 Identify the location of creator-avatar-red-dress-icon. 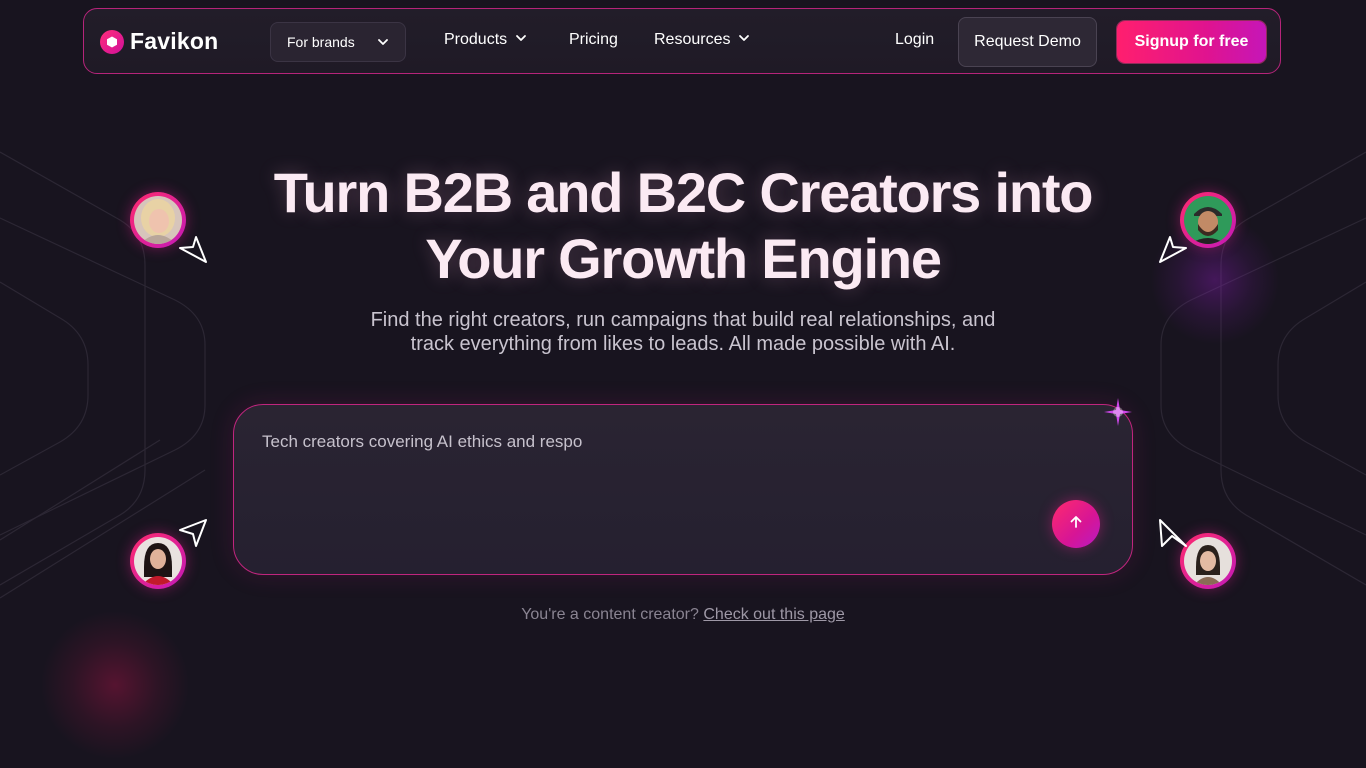
(158, 561).